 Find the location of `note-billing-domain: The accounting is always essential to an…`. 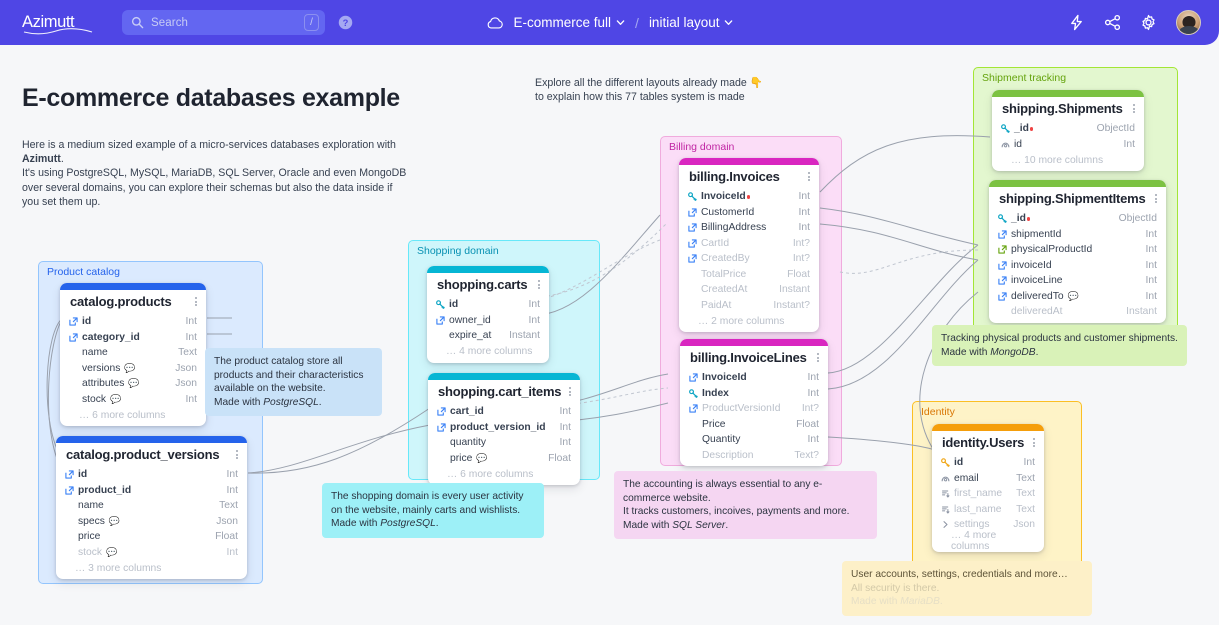

note-billing-domain: The accounting is always essential to an… is located at coordinates (745, 505).